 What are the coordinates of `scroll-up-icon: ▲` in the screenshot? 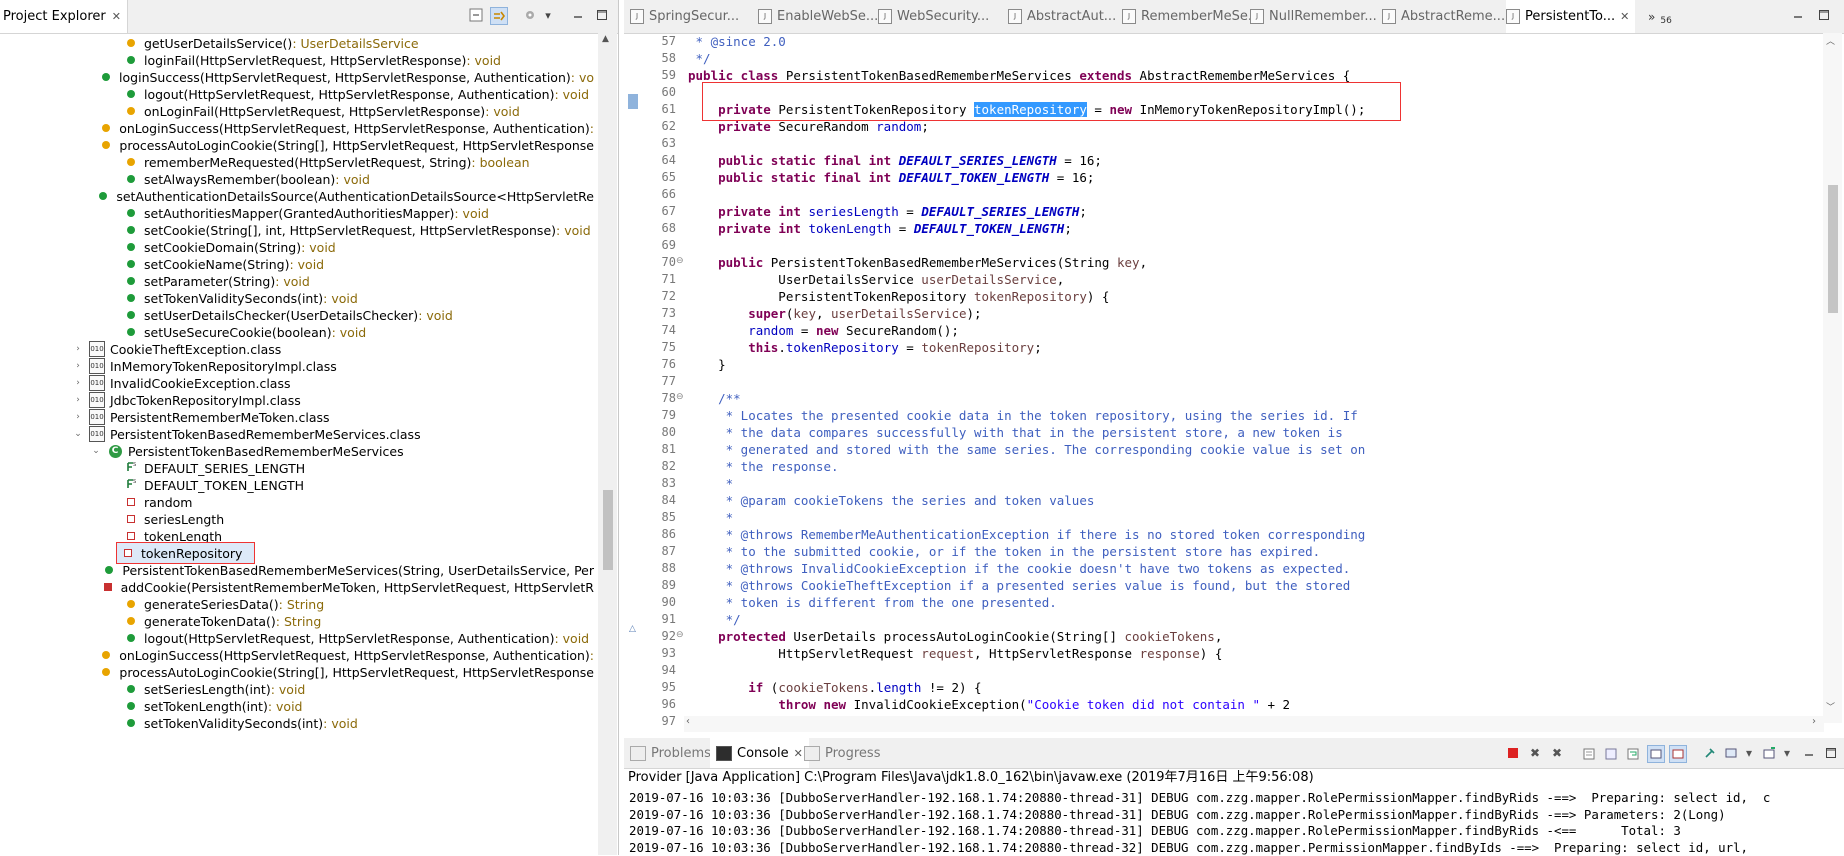 It's located at (605, 39).